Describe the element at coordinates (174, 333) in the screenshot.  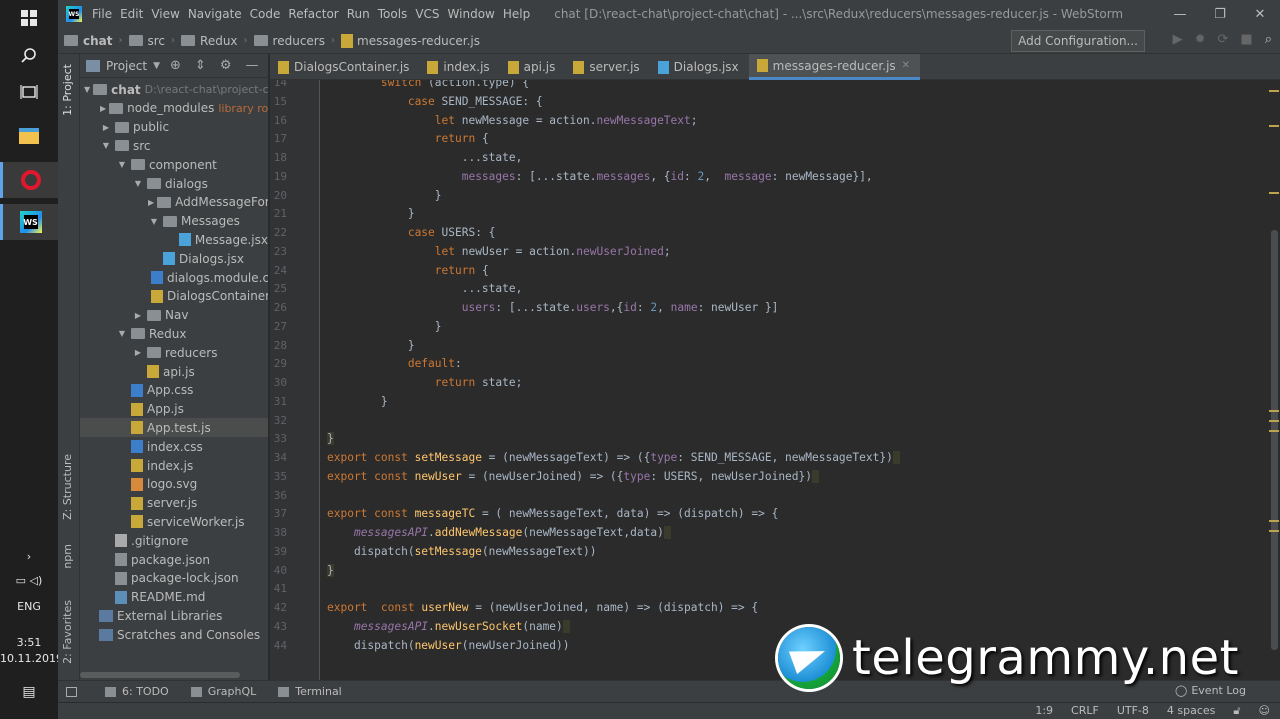
I see `tree-item: ▼ Redux` at that location.